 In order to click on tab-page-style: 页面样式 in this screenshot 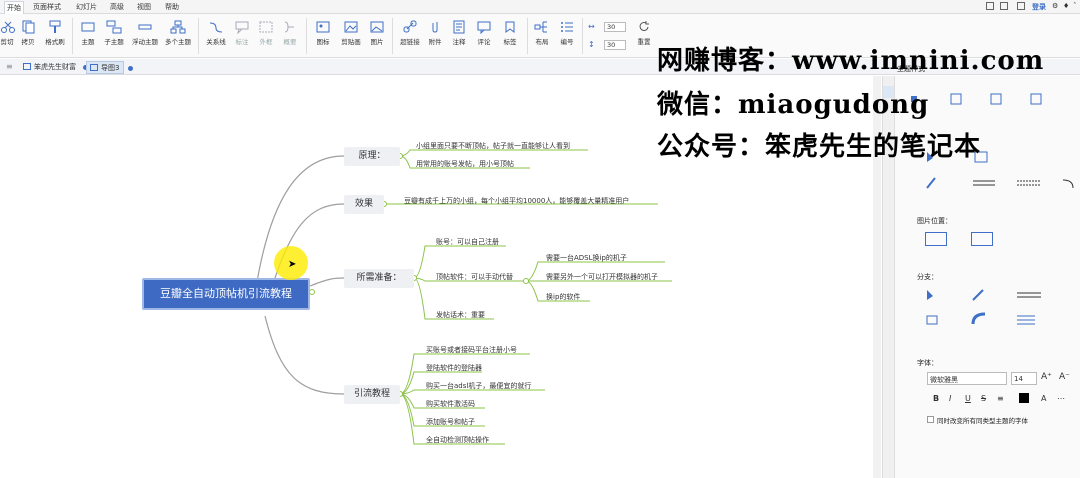, I will do `click(47, 7)`.